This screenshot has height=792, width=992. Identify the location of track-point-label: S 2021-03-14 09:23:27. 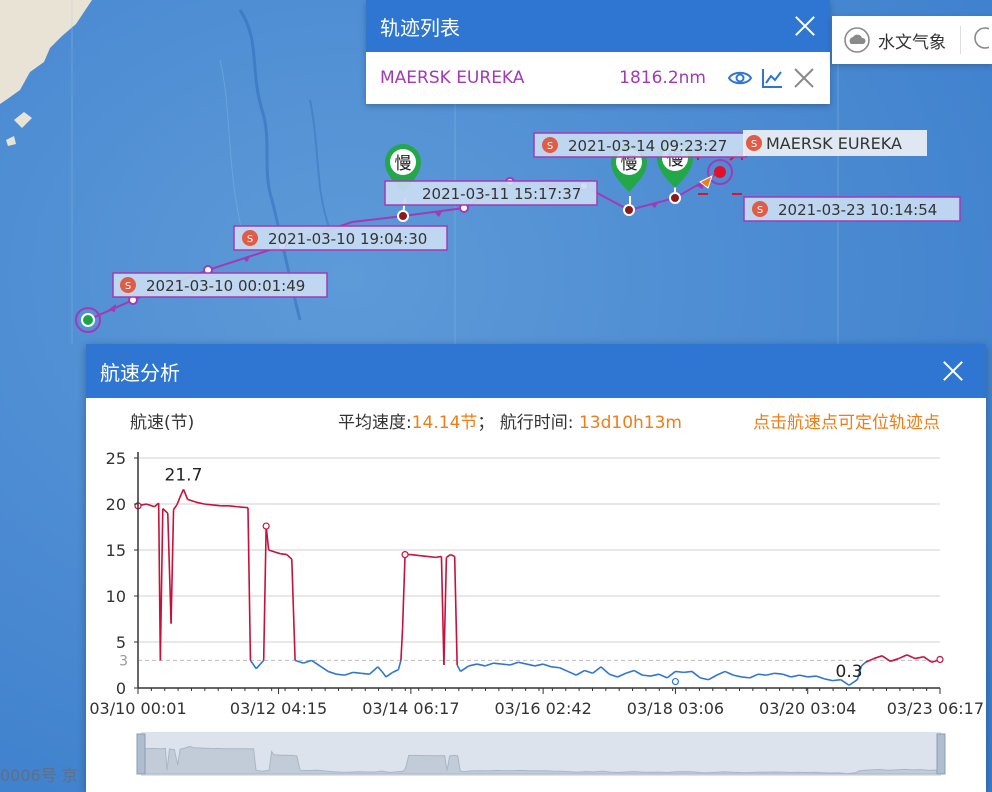
(640, 145).